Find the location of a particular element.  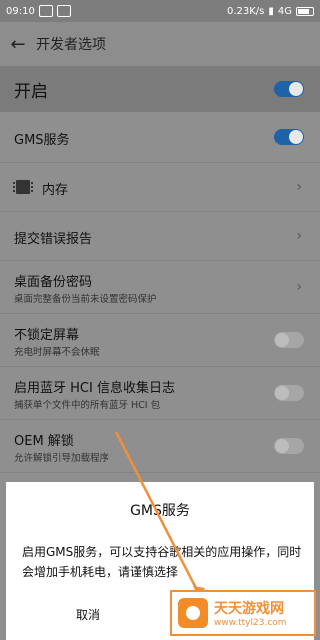

setting-bug-report: 提交错误报告 › is located at coordinates (160, 236).